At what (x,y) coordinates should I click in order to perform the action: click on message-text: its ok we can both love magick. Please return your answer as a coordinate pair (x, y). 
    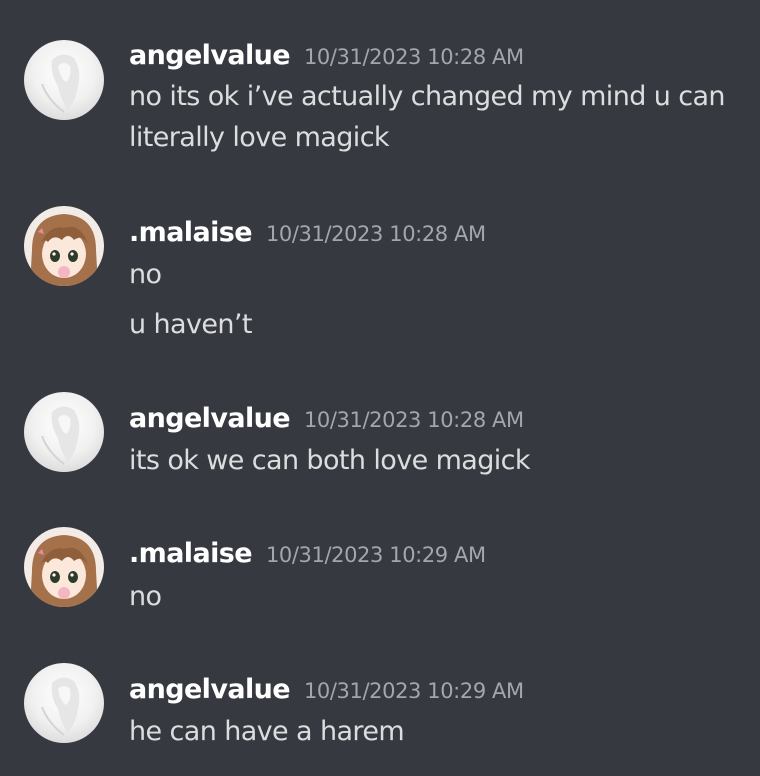
    Looking at the image, I should click on (330, 460).